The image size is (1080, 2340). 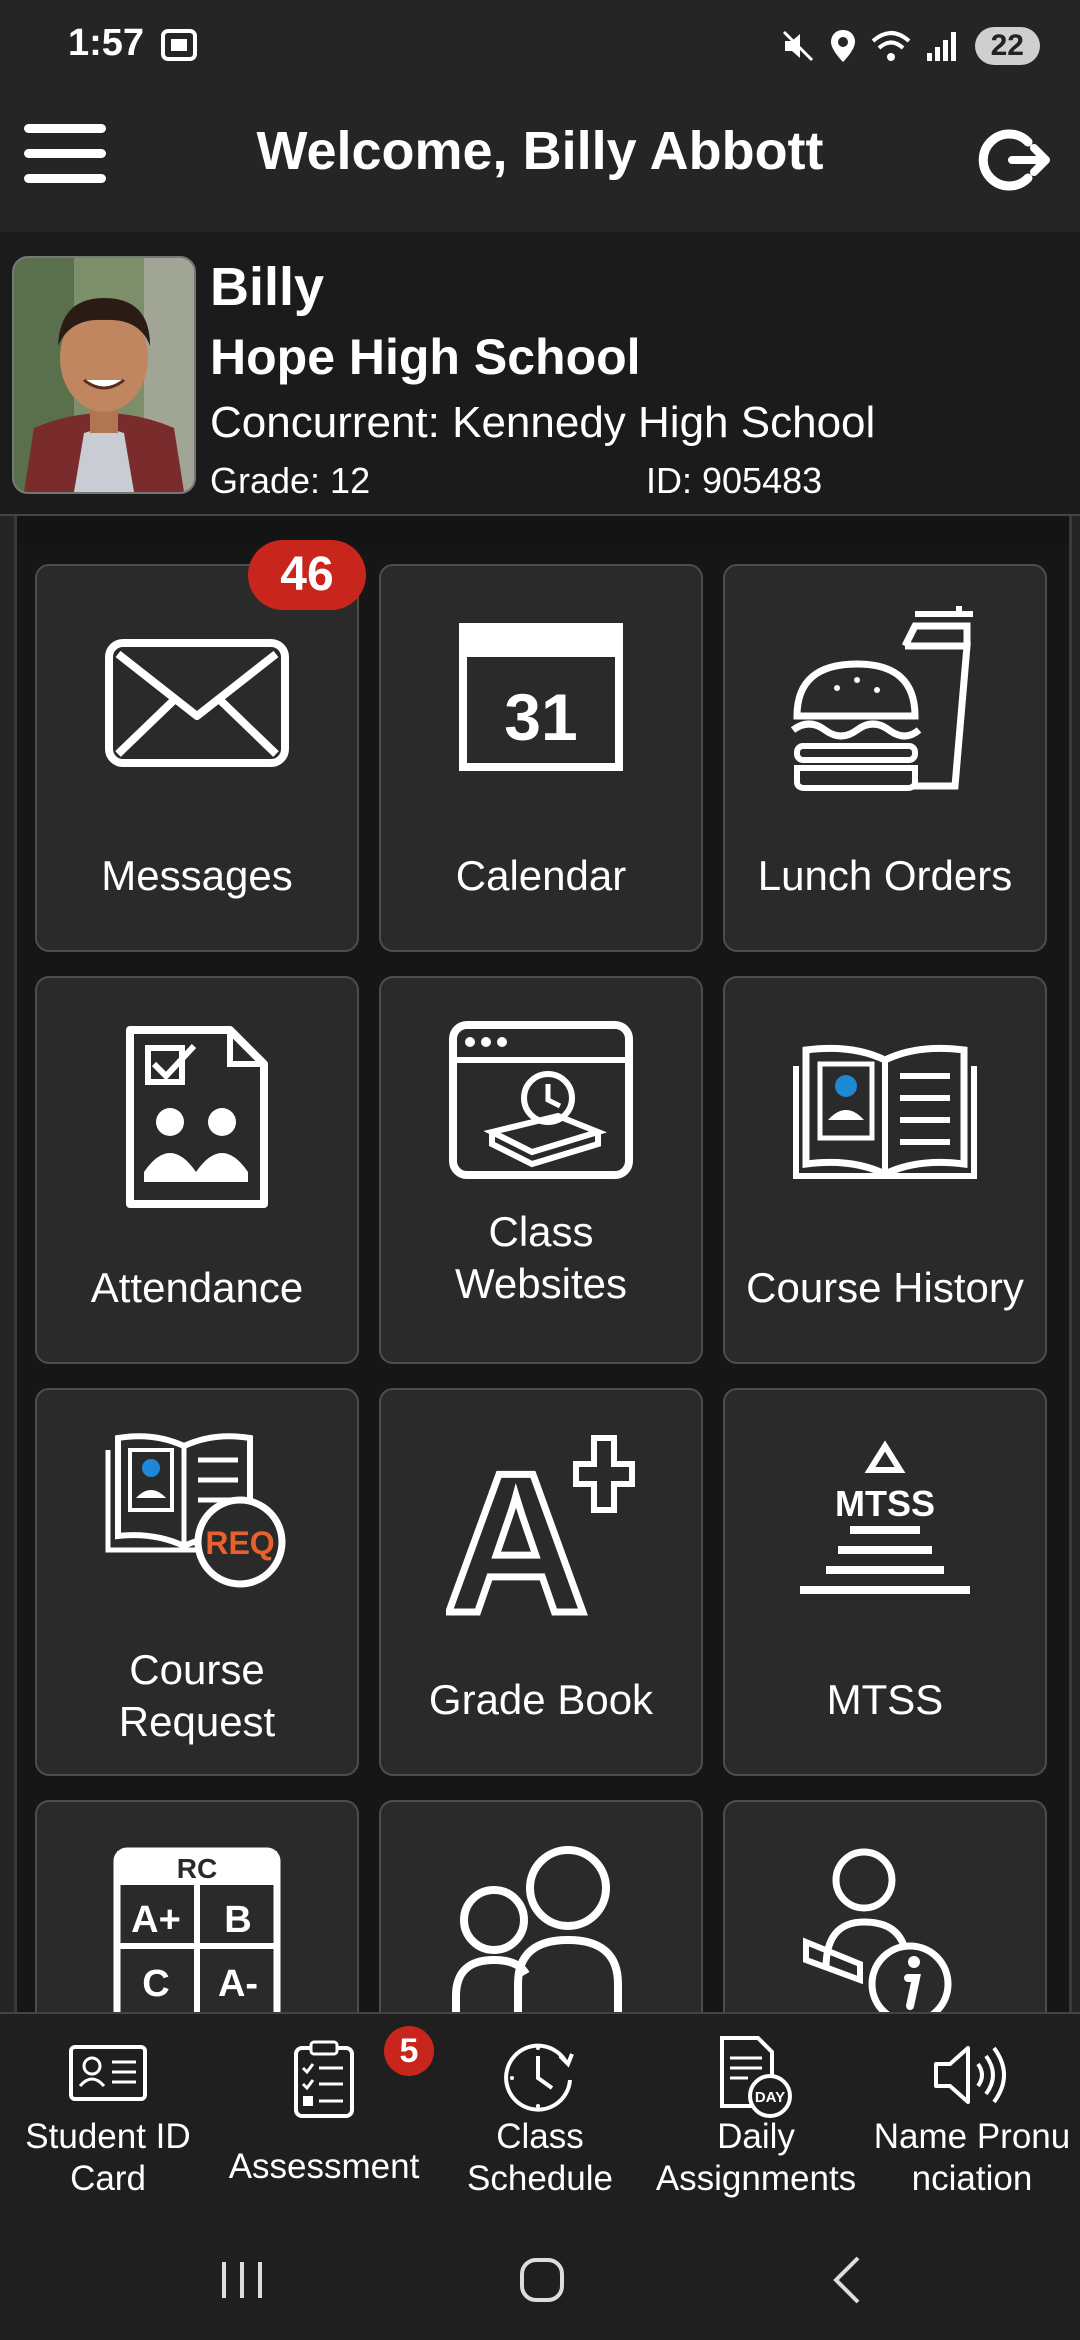 What do you see at coordinates (540, 2136) in the screenshot?
I see `nav-label-line1: Class` at bounding box center [540, 2136].